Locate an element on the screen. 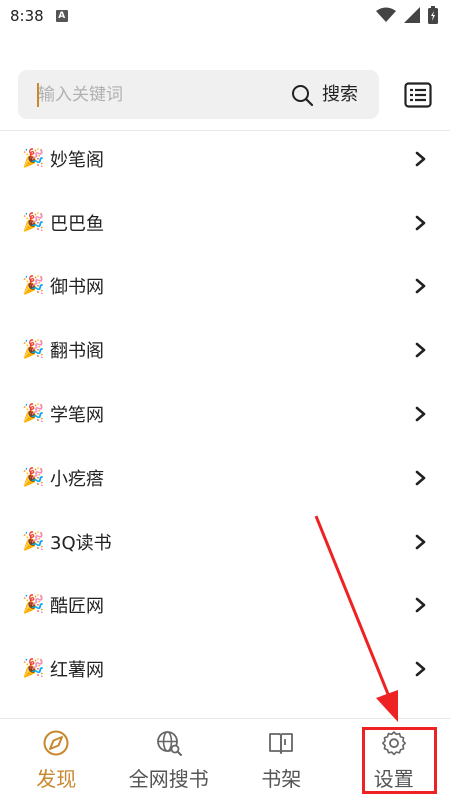 Image resolution: width=450 pixels, height=801 pixels. list-item: 🎉 翻书阁 is located at coordinates (225, 350).